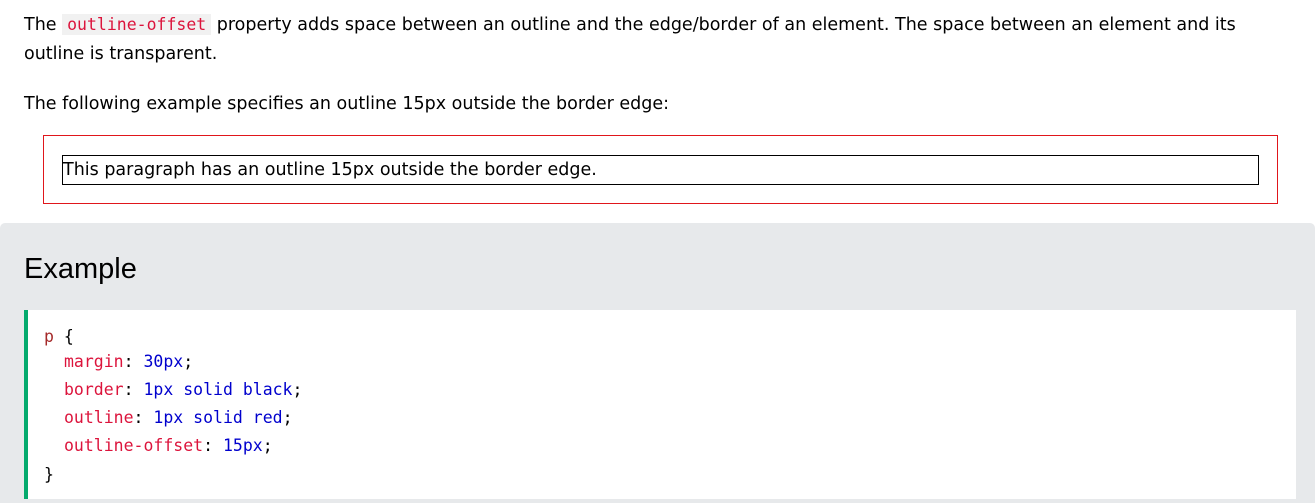 The width and height of the screenshot is (1315, 503). Describe the element at coordinates (163, 361) in the screenshot. I see `css-value: 30px` at that location.